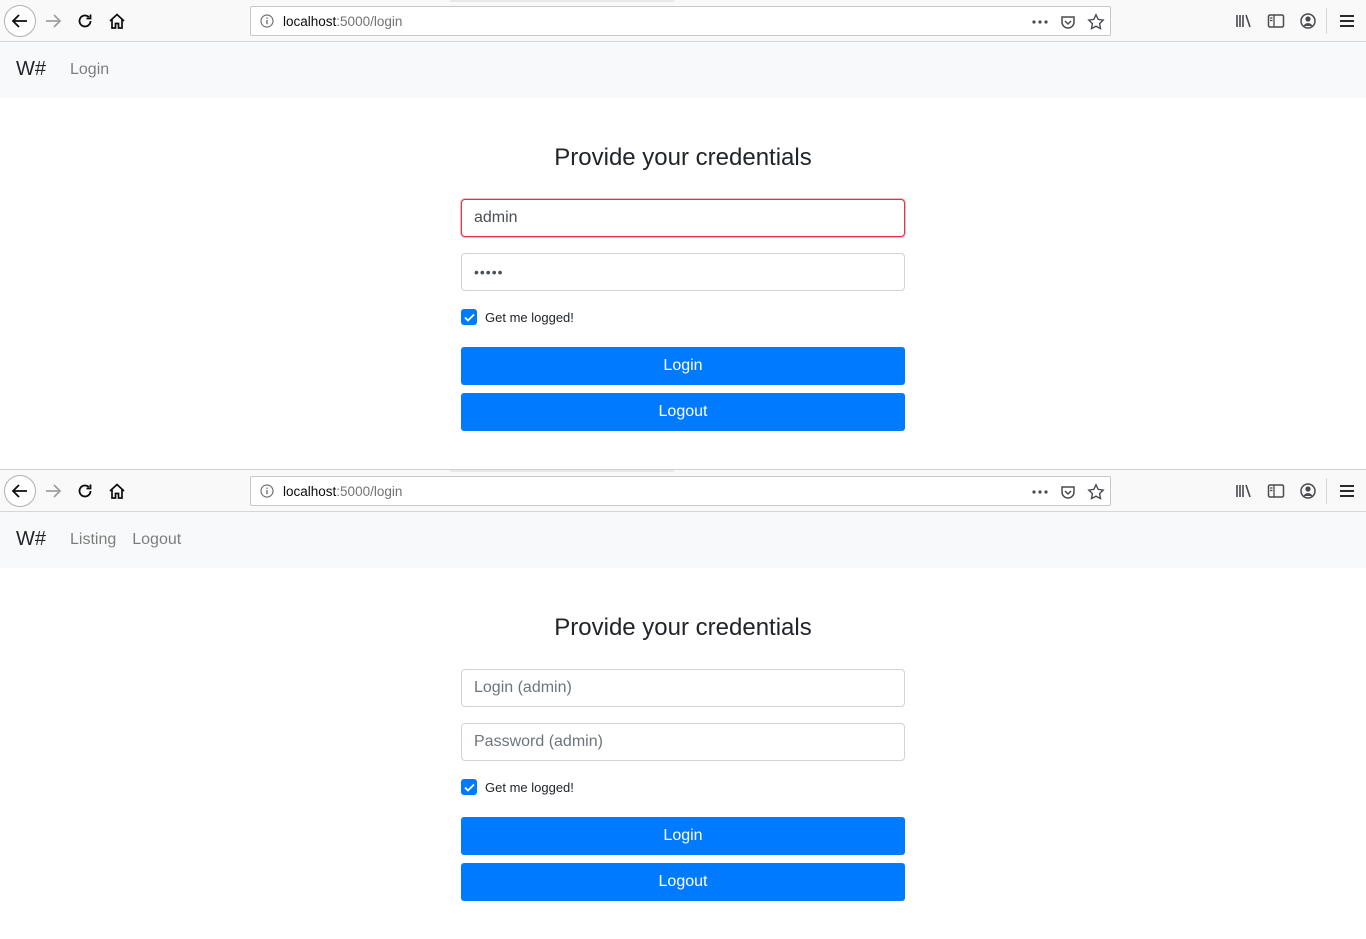 This screenshot has width=1366, height=939. What do you see at coordinates (93, 540) in the screenshot?
I see `nav-link-listing: Listing` at bounding box center [93, 540].